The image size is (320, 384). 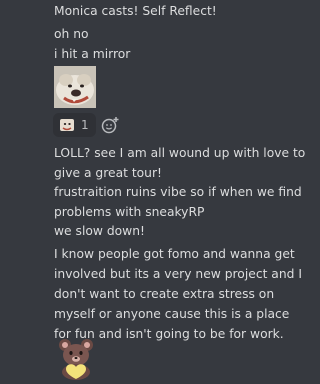 I want to click on dog-emote-icon, so click(x=67, y=125).